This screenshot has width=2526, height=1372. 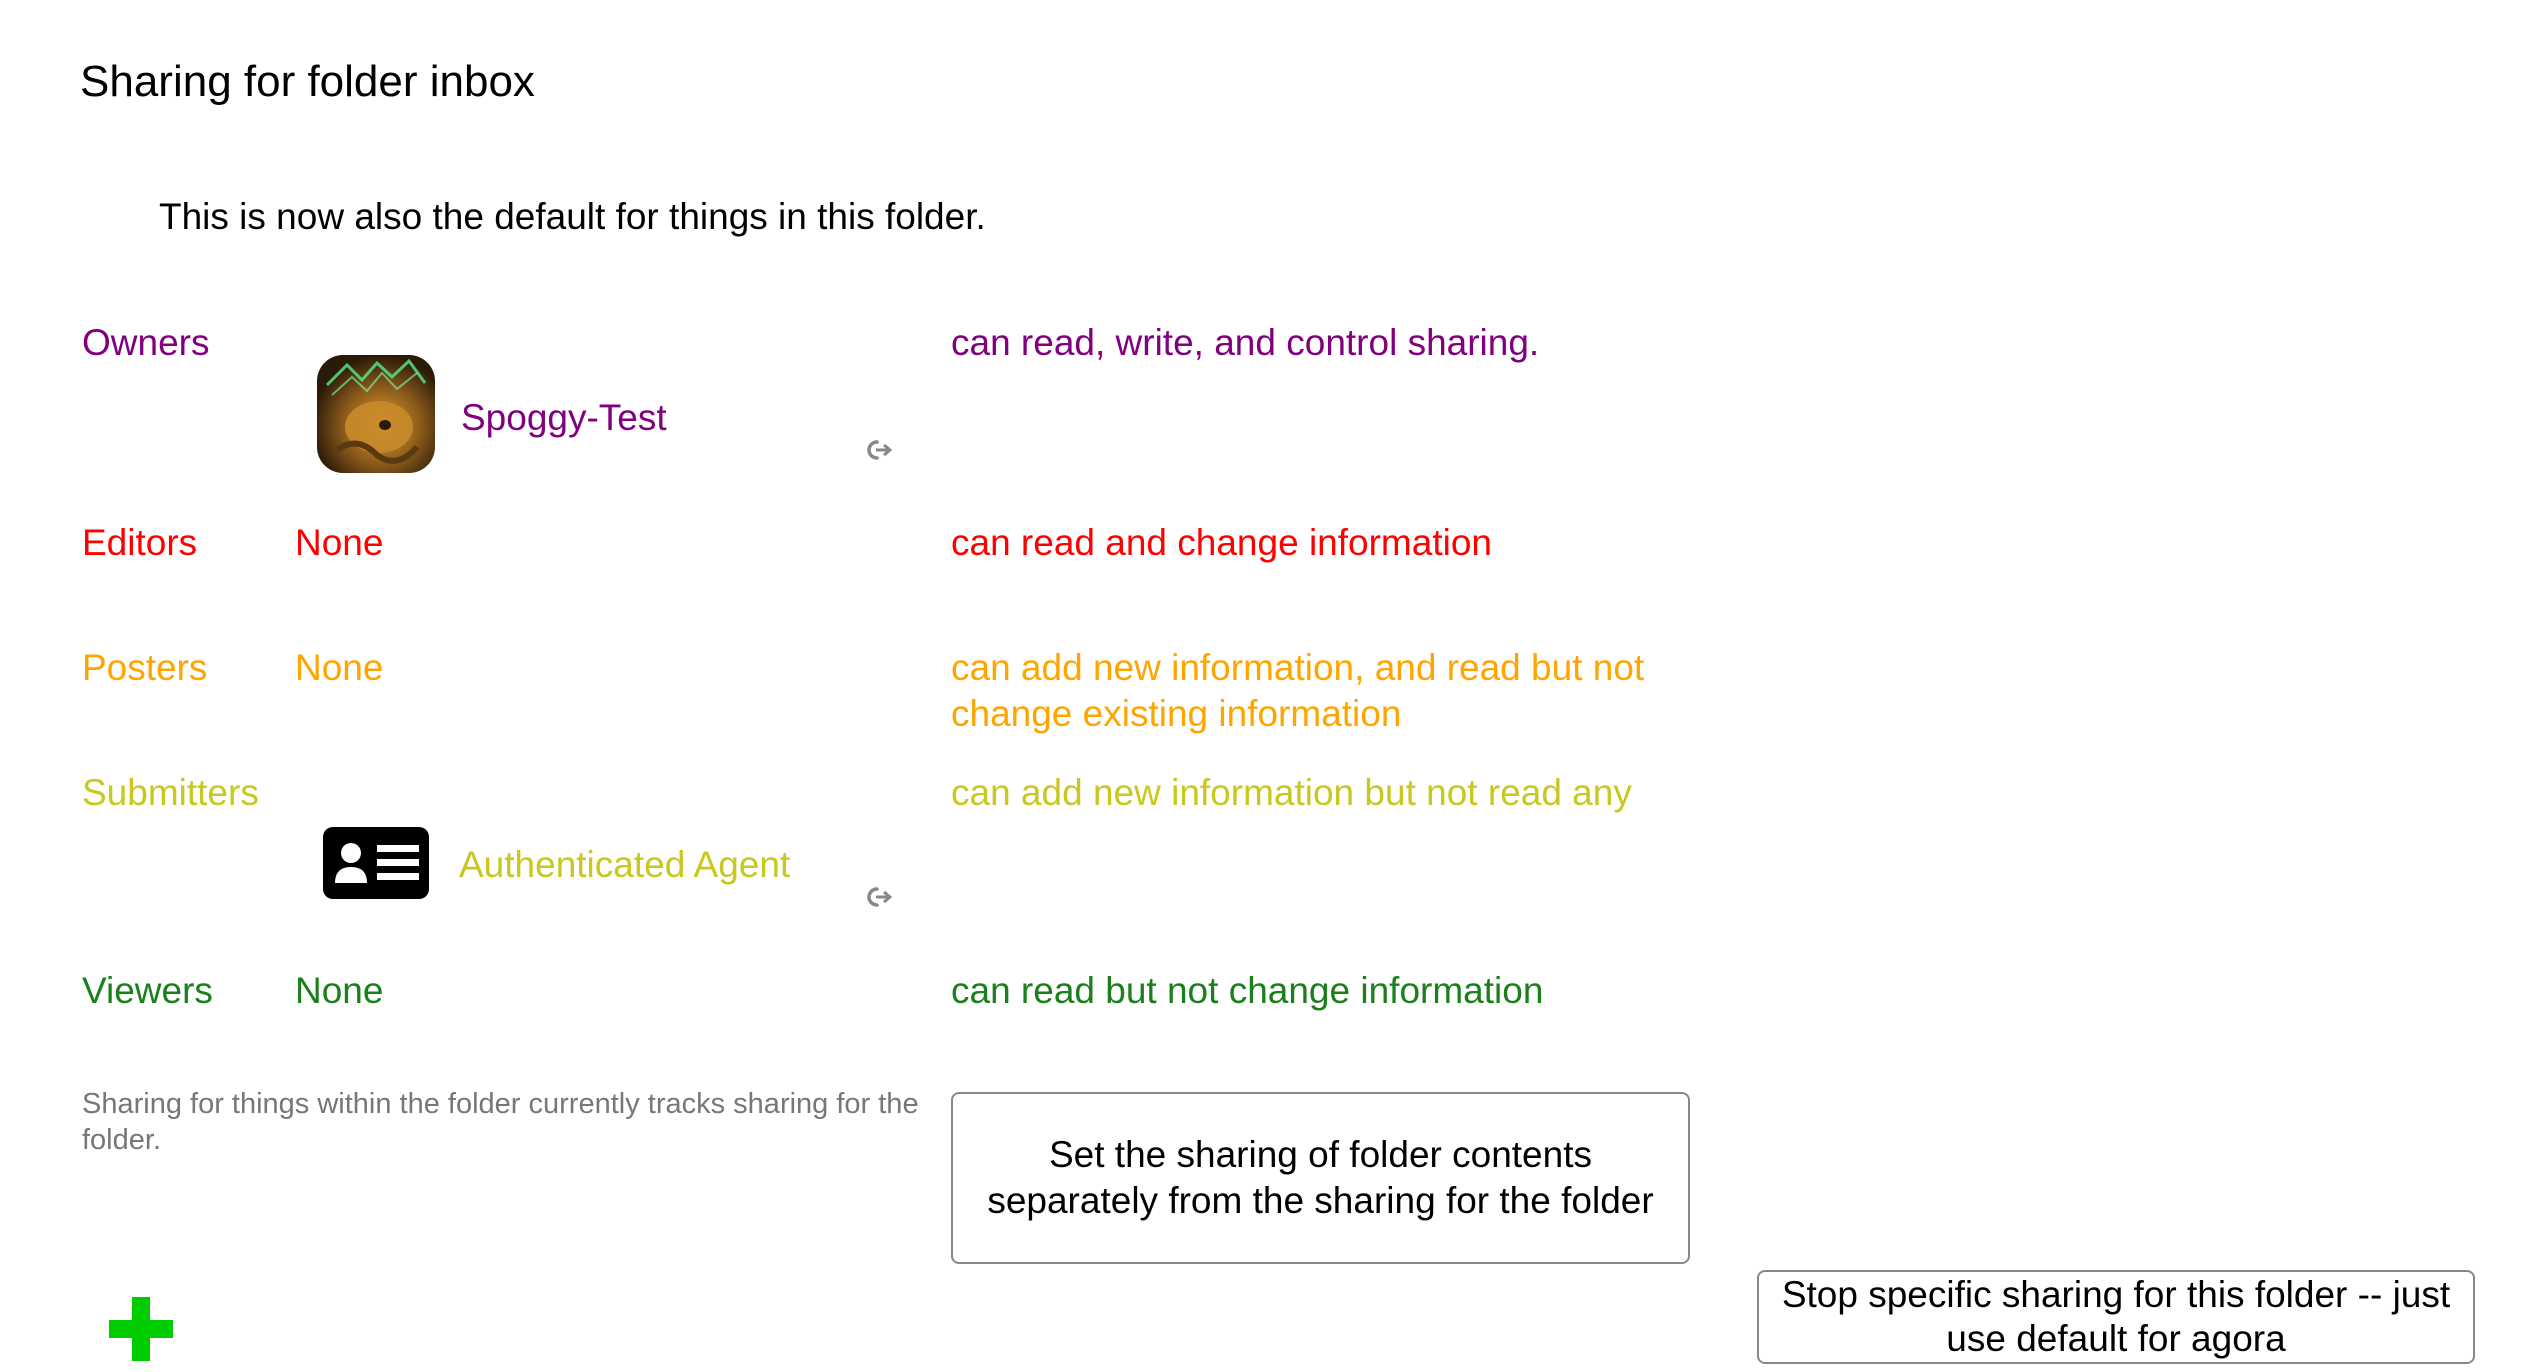 I want to click on submitter-agent-name: Authenticated Agent, so click(x=624, y=865).